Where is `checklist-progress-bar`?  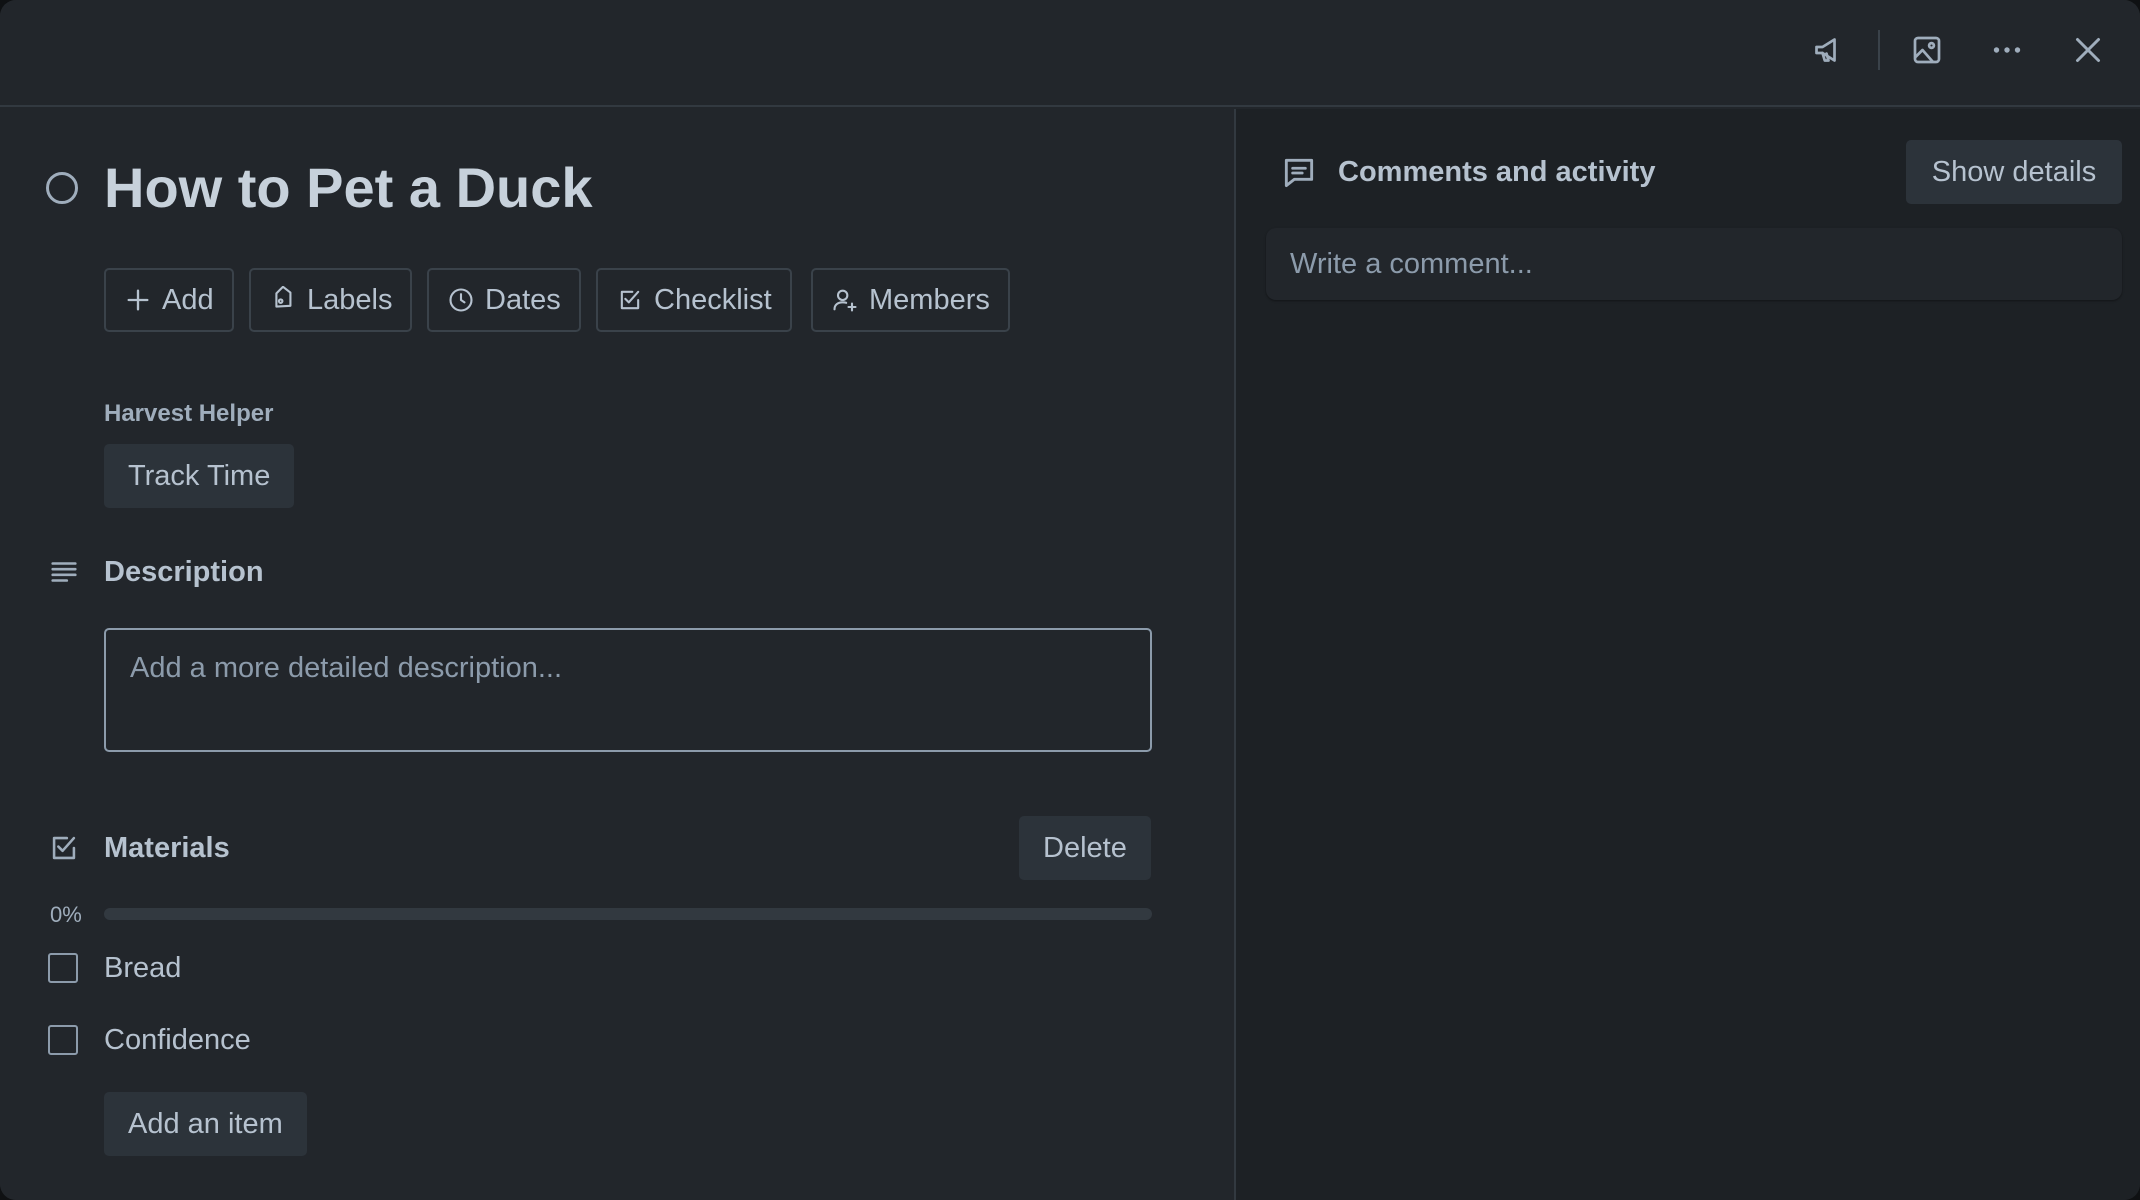
checklist-progress-bar is located at coordinates (628, 914).